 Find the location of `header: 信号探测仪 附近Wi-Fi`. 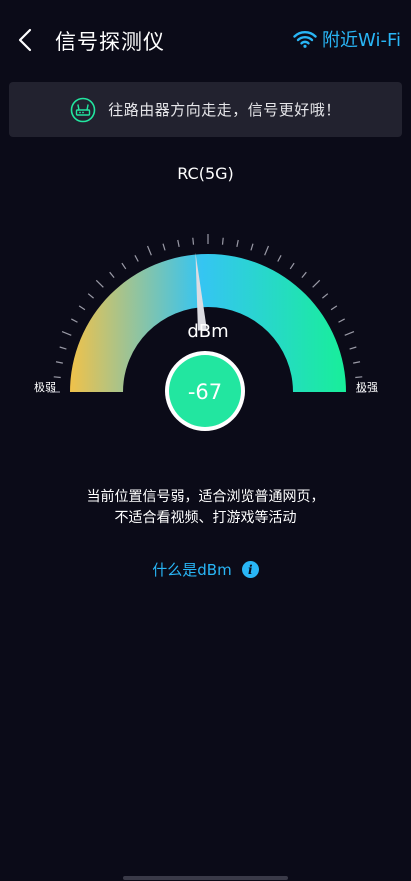

header: 信号探测仪 附近Wi-Fi is located at coordinates (205, 40).